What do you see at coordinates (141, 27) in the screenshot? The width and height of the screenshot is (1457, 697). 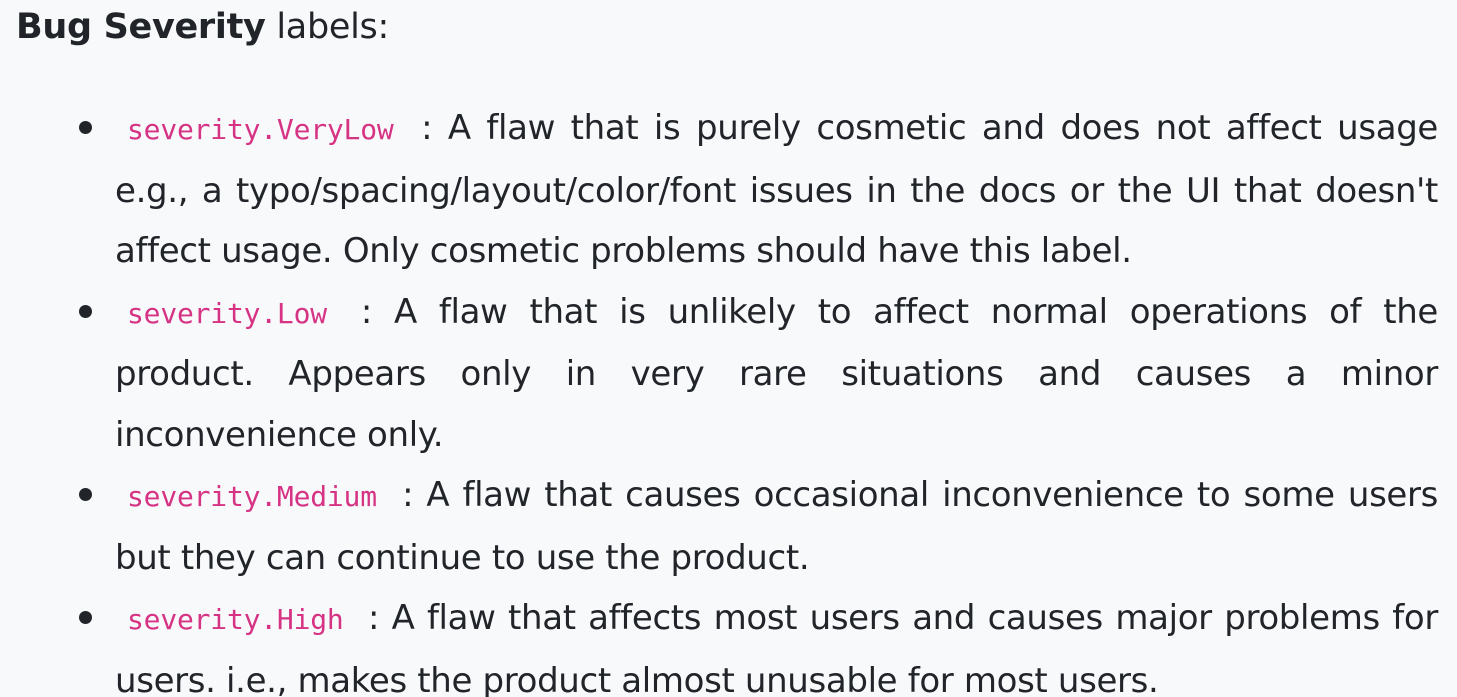 I see `heading-bold: Bug Severity` at bounding box center [141, 27].